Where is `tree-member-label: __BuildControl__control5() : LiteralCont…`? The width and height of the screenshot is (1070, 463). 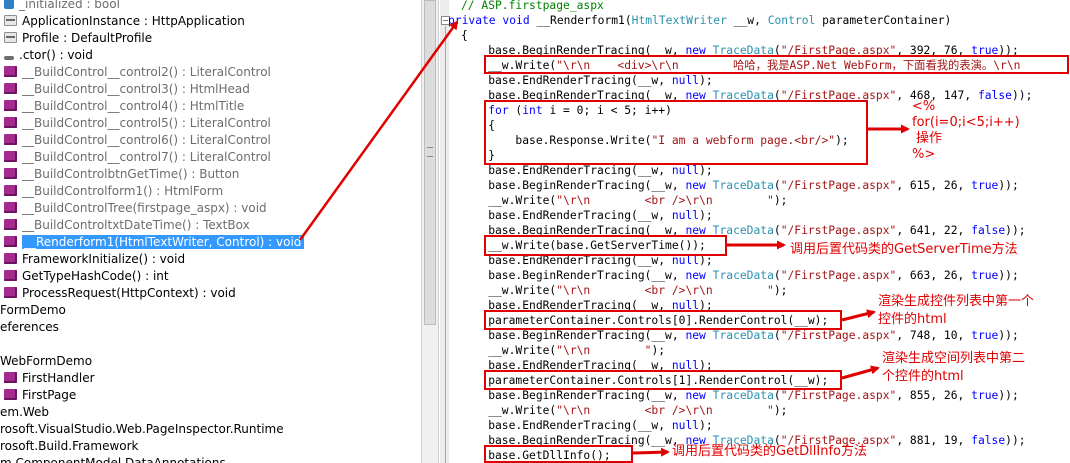 tree-member-label: __BuildControl__control5() : LiteralCont… is located at coordinates (146, 123).